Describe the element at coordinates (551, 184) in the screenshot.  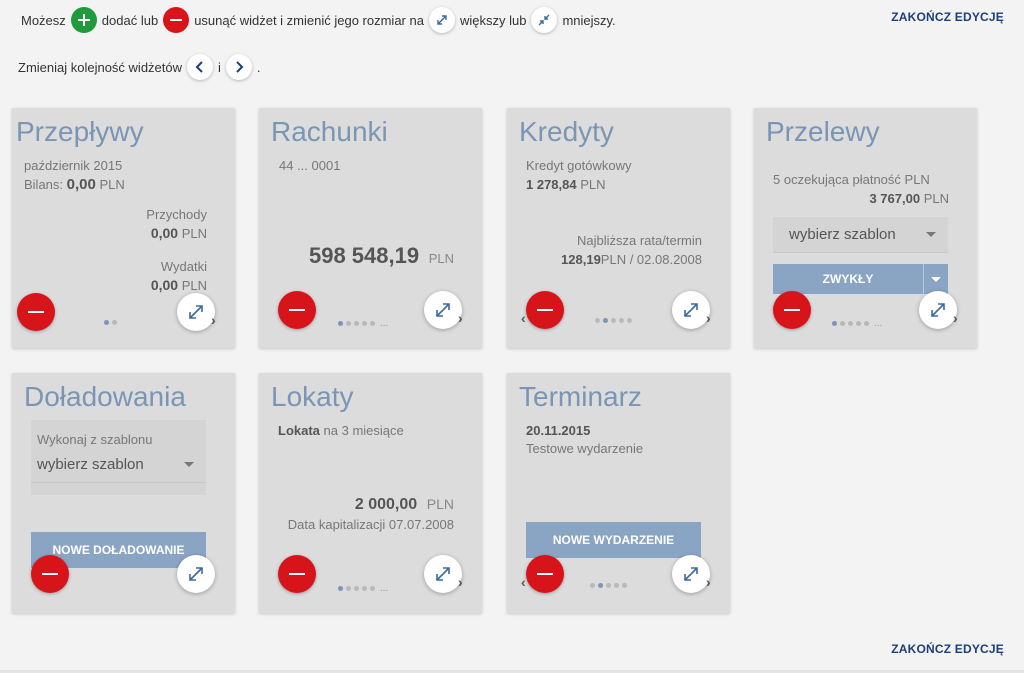
I see `credit-amount: 1 278,84` at that location.